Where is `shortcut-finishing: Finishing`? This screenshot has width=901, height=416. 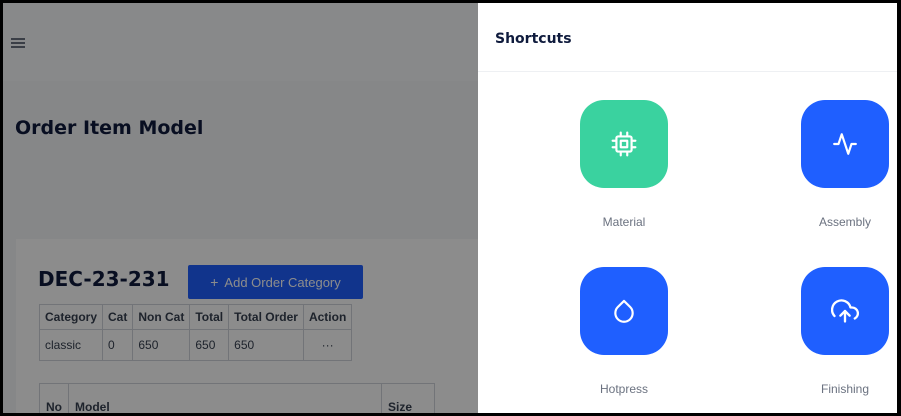
shortcut-finishing: Finishing is located at coordinates (841, 331).